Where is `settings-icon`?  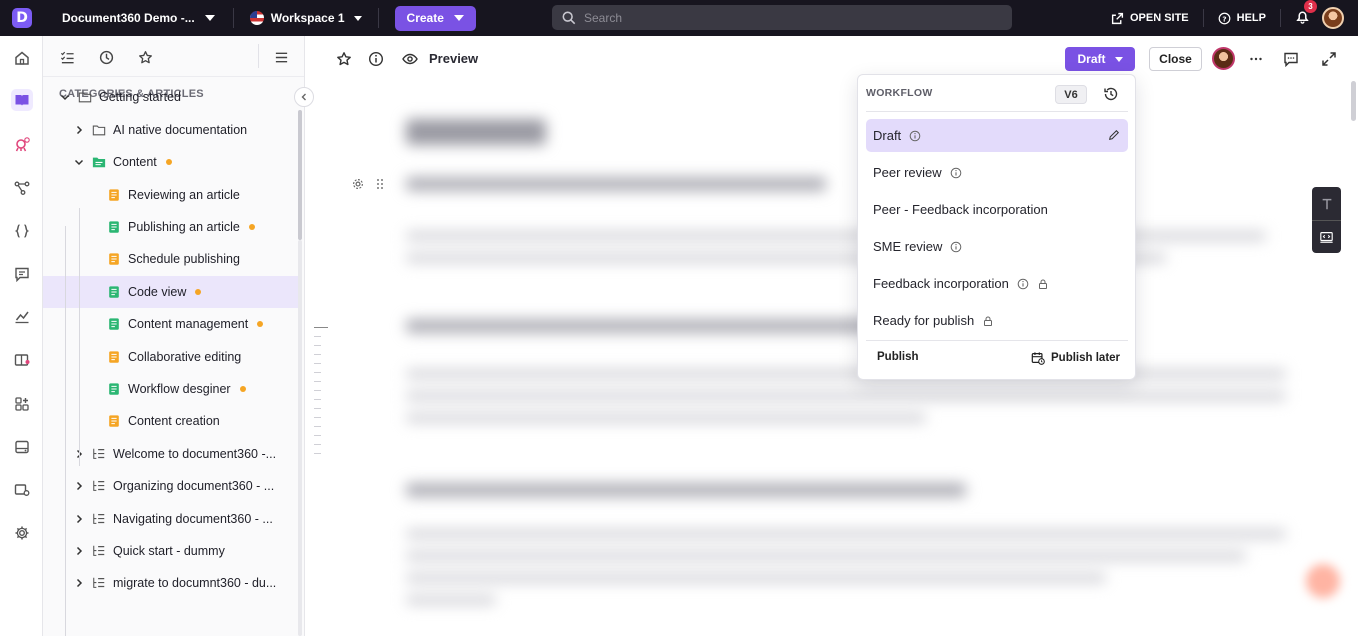
settings-icon is located at coordinates (22, 533).